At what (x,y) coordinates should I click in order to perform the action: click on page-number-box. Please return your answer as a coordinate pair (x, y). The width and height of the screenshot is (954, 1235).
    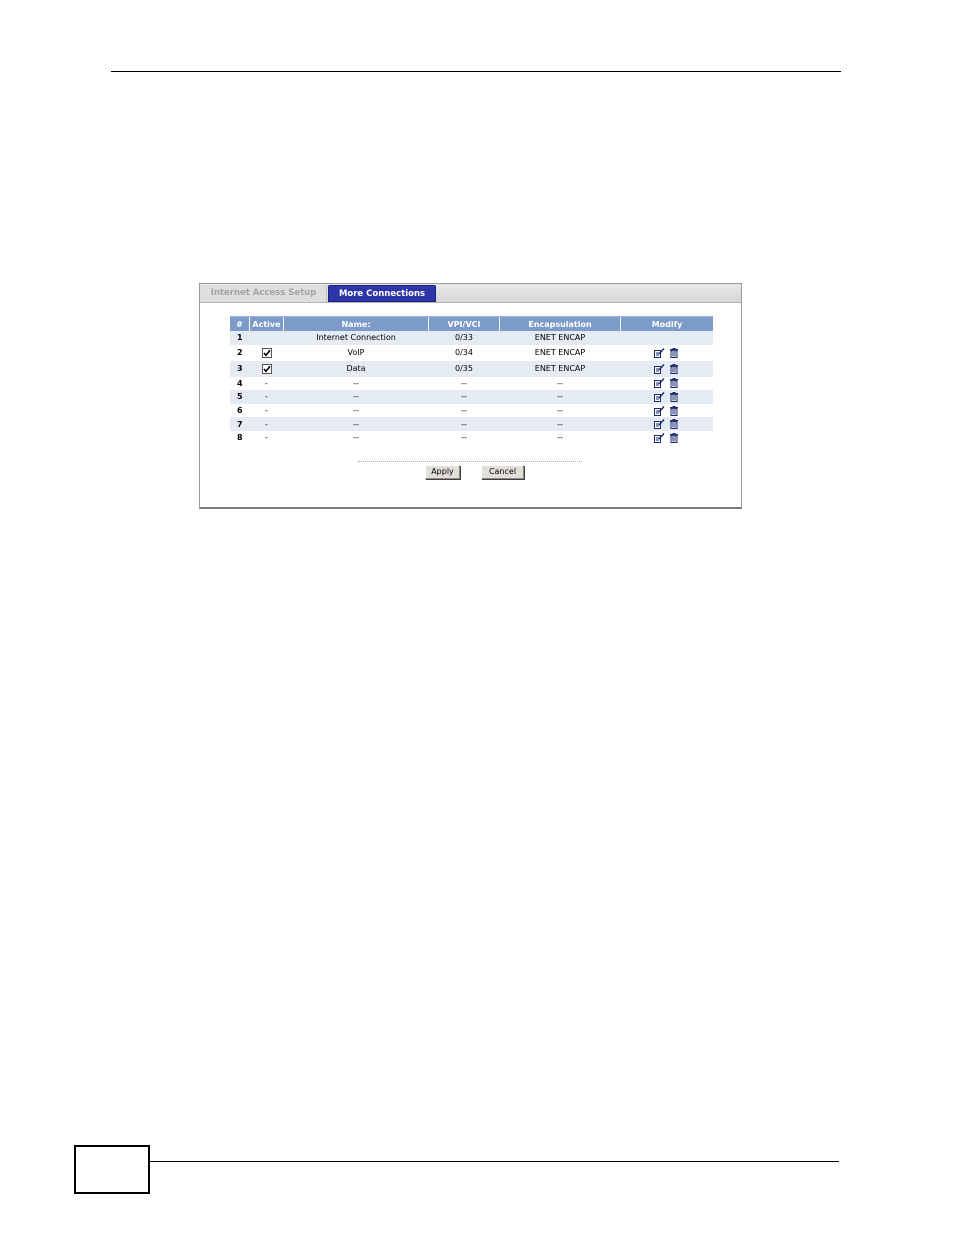
    Looking at the image, I should click on (112, 1169).